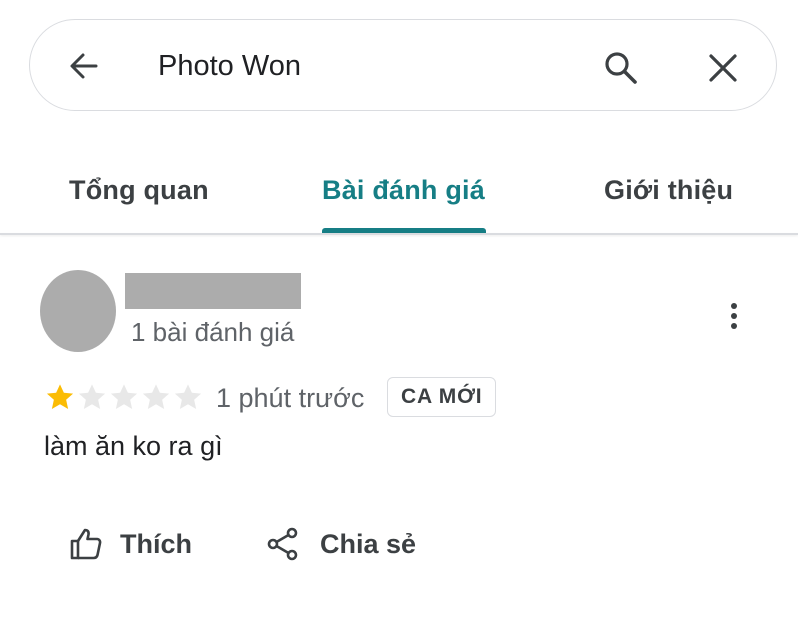 The width and height of the screenshot is (798, 620). I want to click on tab-bar: Tổng quan Bài đánh giá Giới thiệu, so click(399, 197).